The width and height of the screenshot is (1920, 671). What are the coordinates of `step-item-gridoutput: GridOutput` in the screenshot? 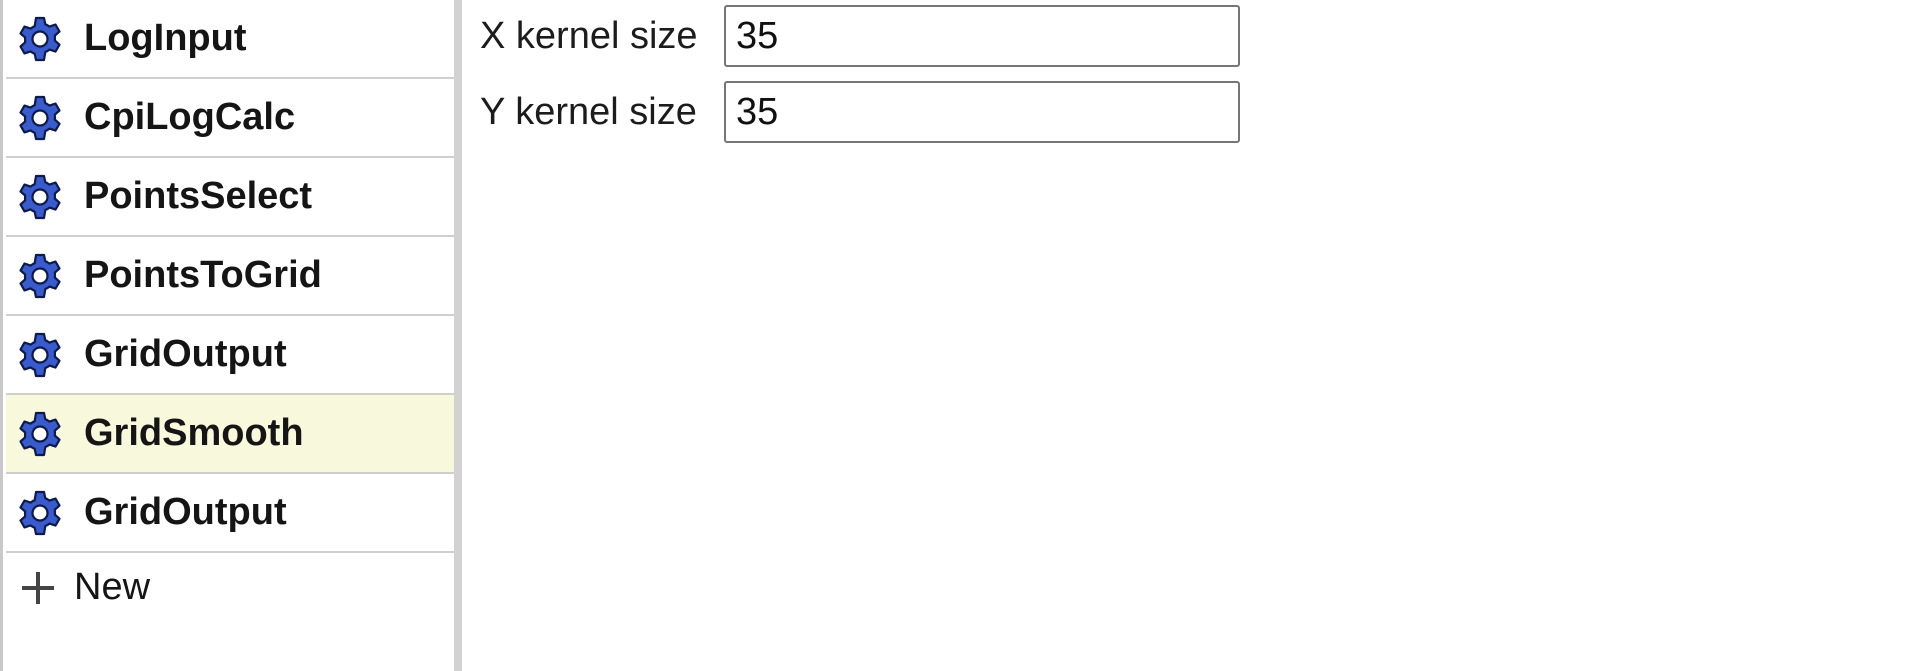 It's located at (230, 355).